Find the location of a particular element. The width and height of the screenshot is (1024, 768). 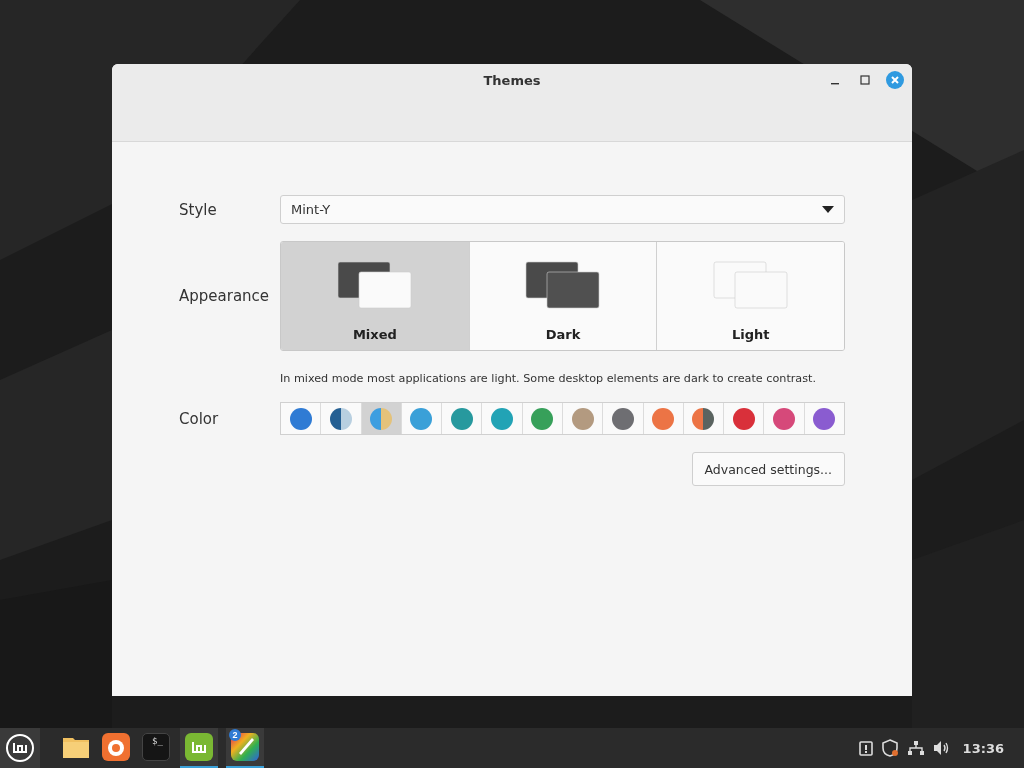

count-badge: 2 is located at coordinates (235, 735).